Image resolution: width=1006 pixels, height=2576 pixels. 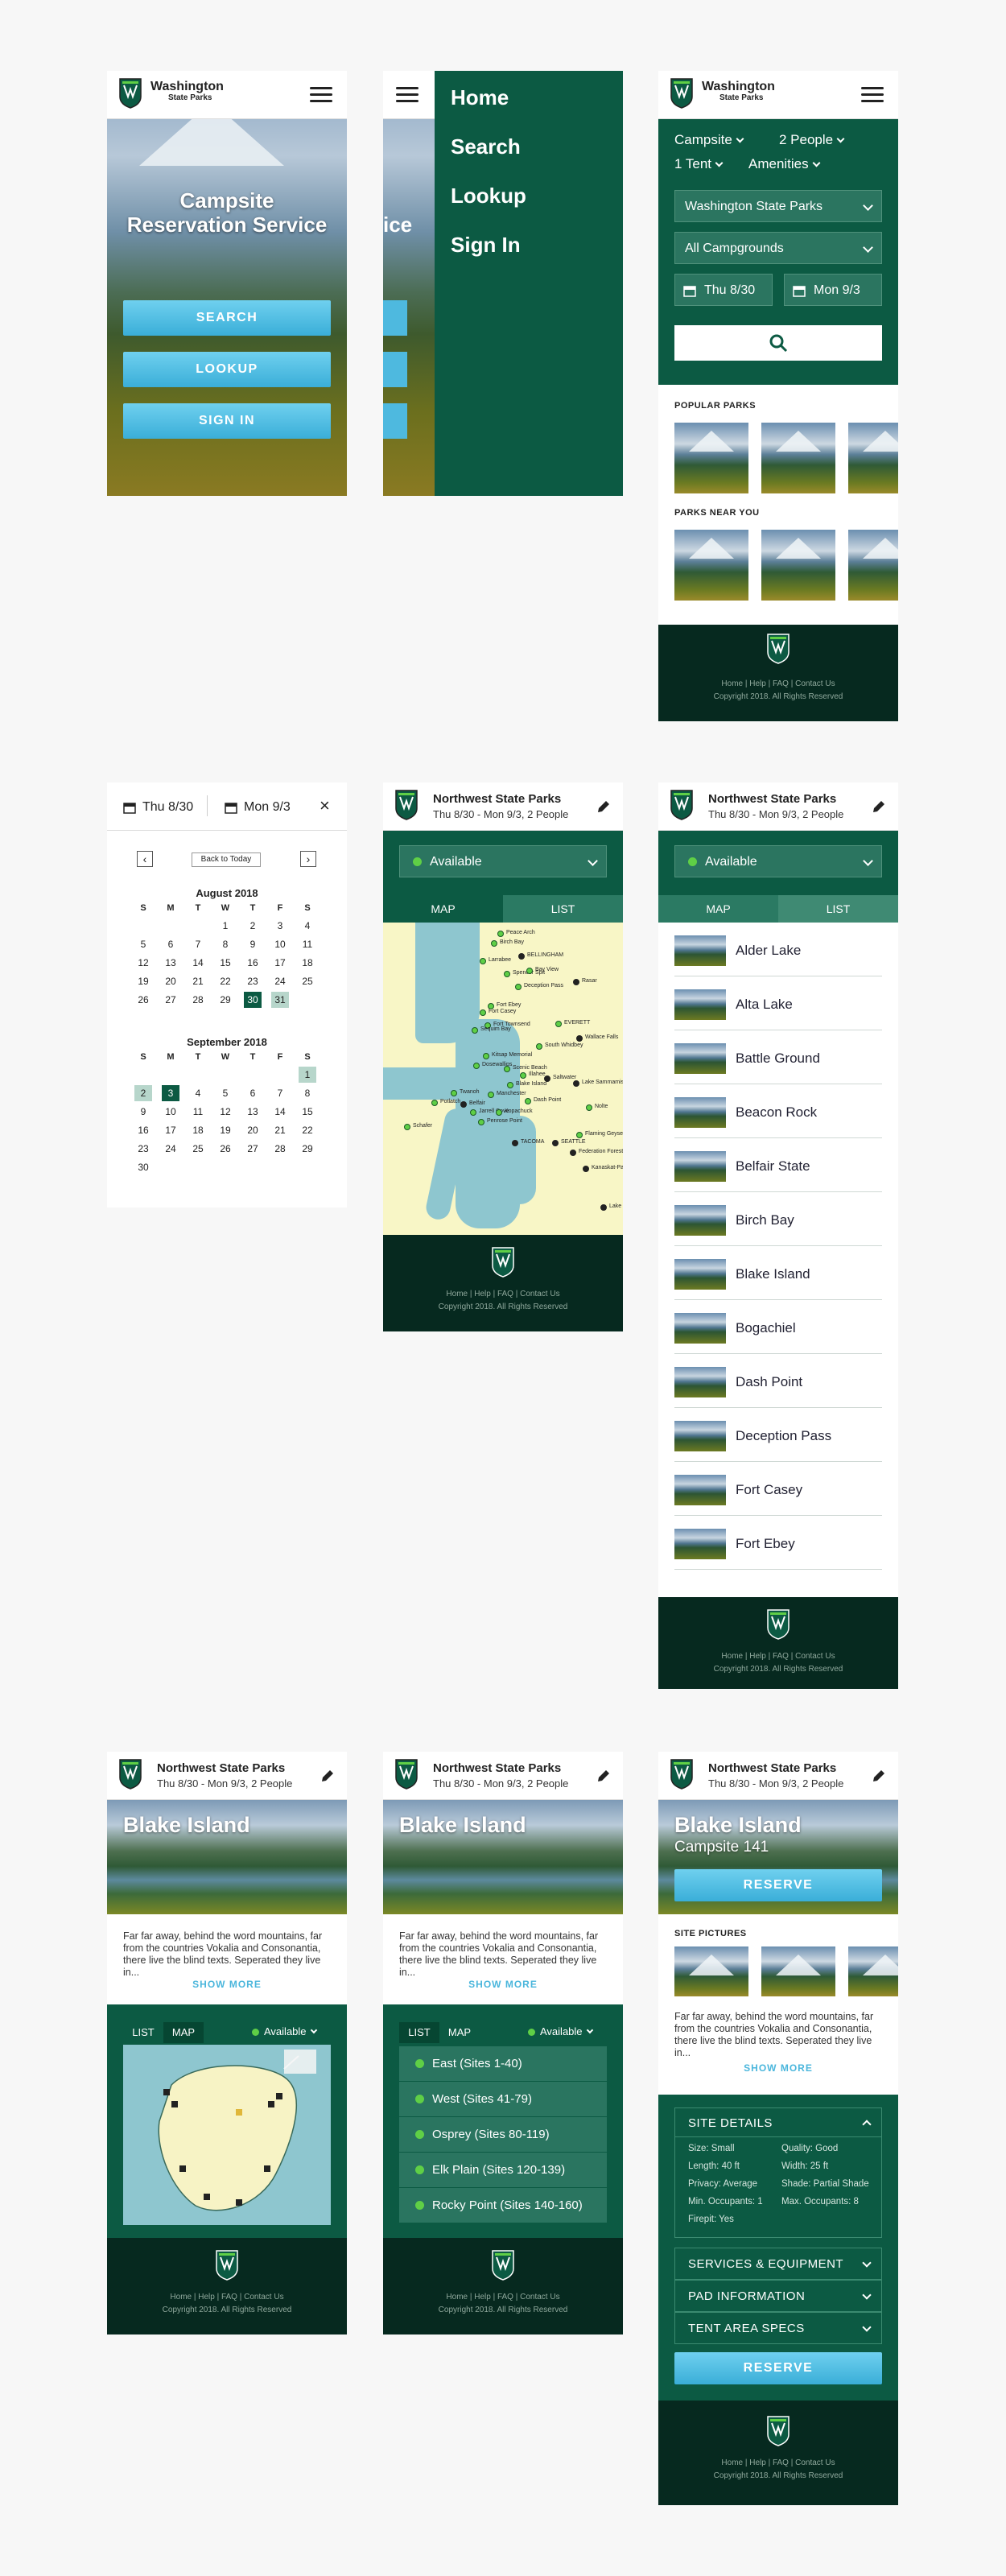 I want to click on reserve-button-top: RESERVE, so click(x=778, y=1885).